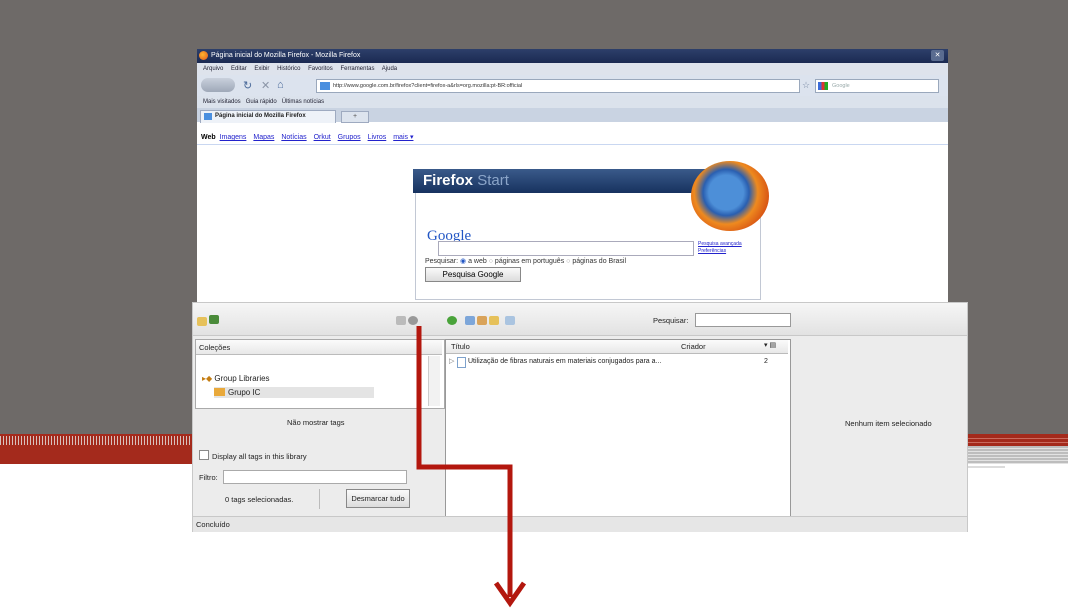 The image size is (1068, 608). Describe the element at coordinates (806, 85) in the screenshot. I see `bookmark-star-icon: ☆` at that location.